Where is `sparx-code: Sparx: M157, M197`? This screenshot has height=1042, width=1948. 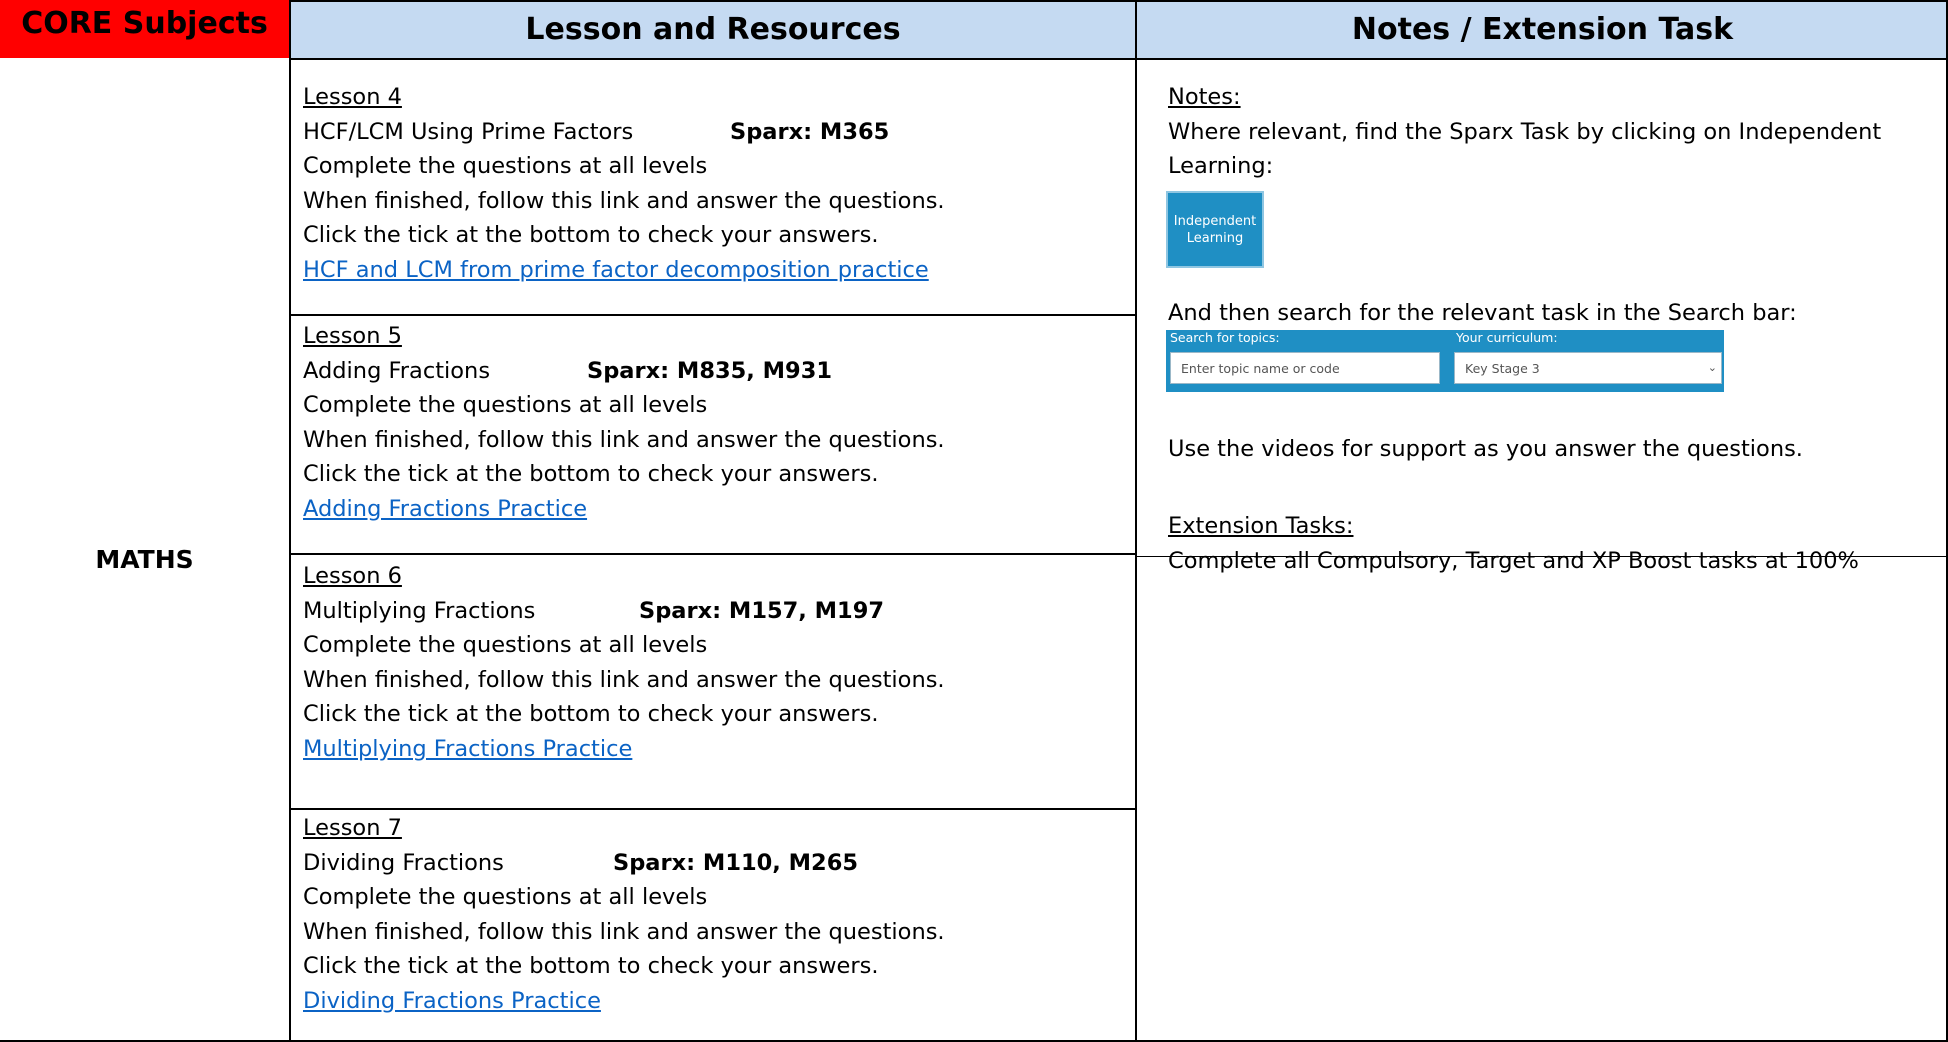 sparx-code: Sparx: M157, M197 is located at coordinates (762, 610).